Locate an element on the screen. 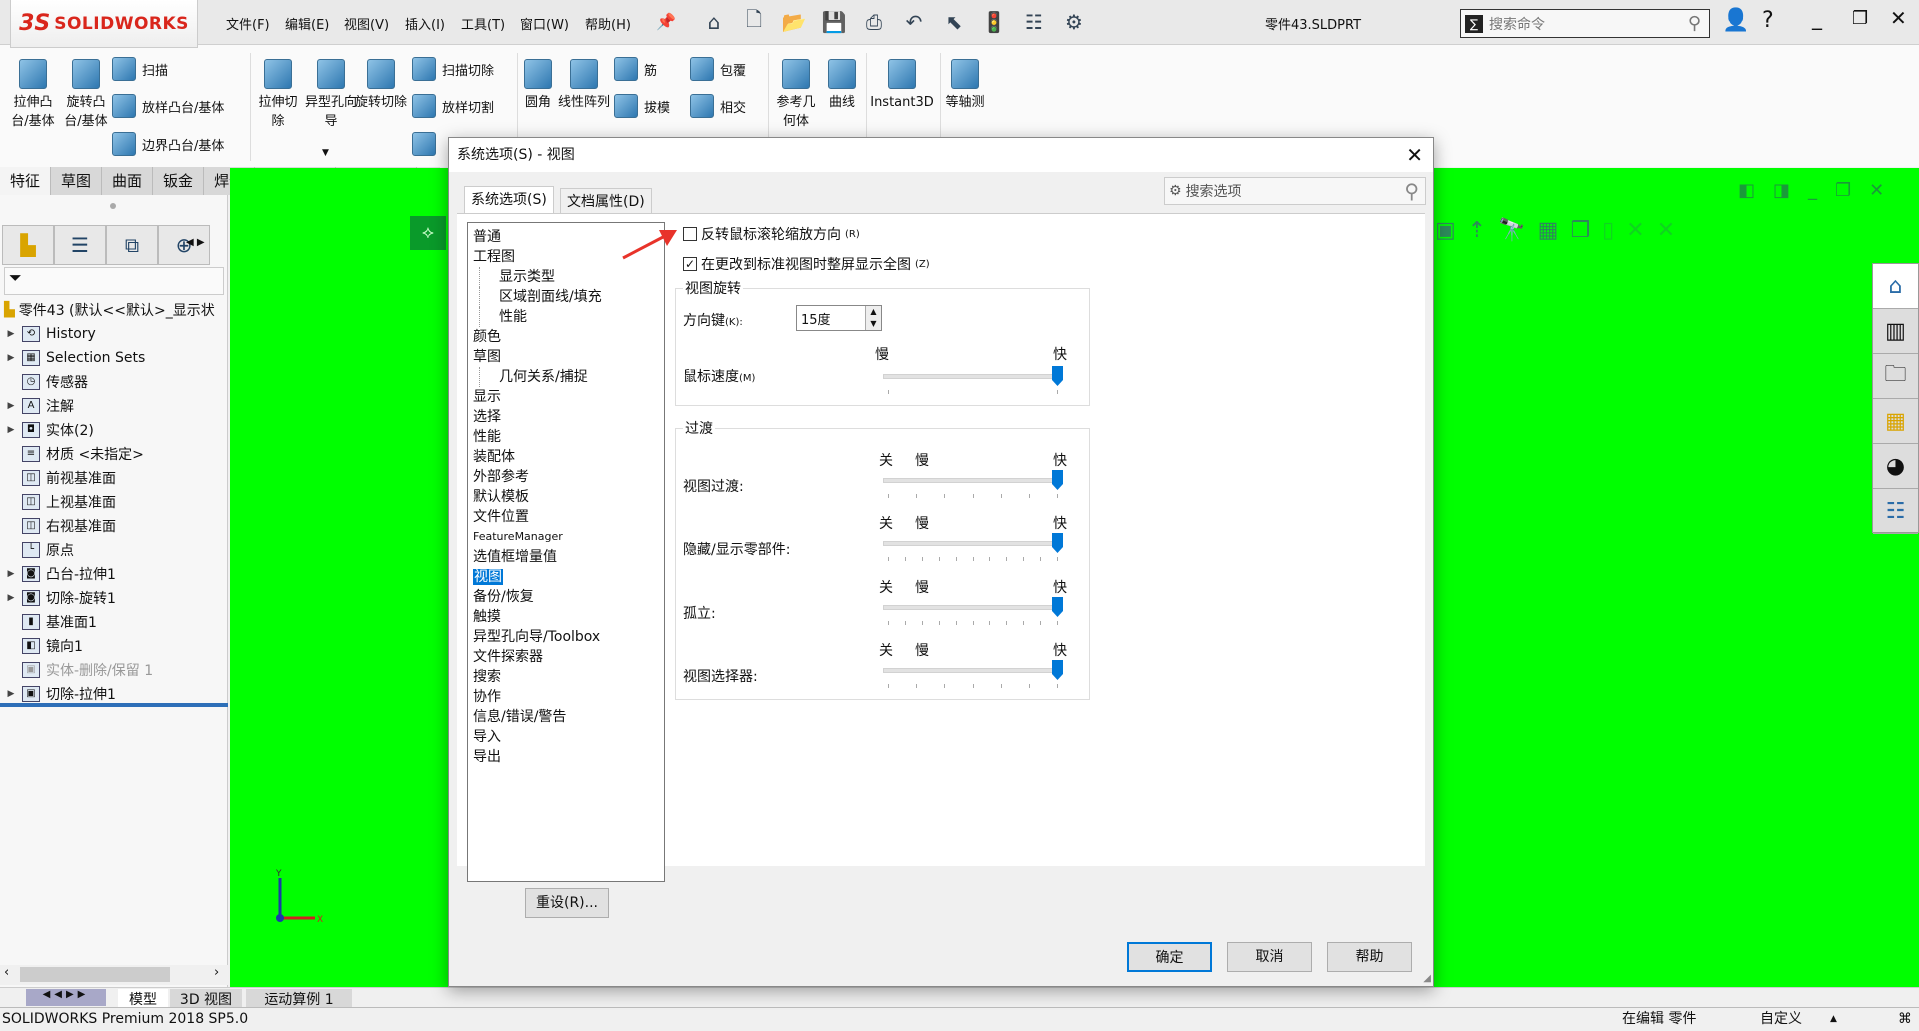 The height and width of the screenshot is (1031, 1919). menu-item: 窗口(W) is located at coordinates (544, 23).